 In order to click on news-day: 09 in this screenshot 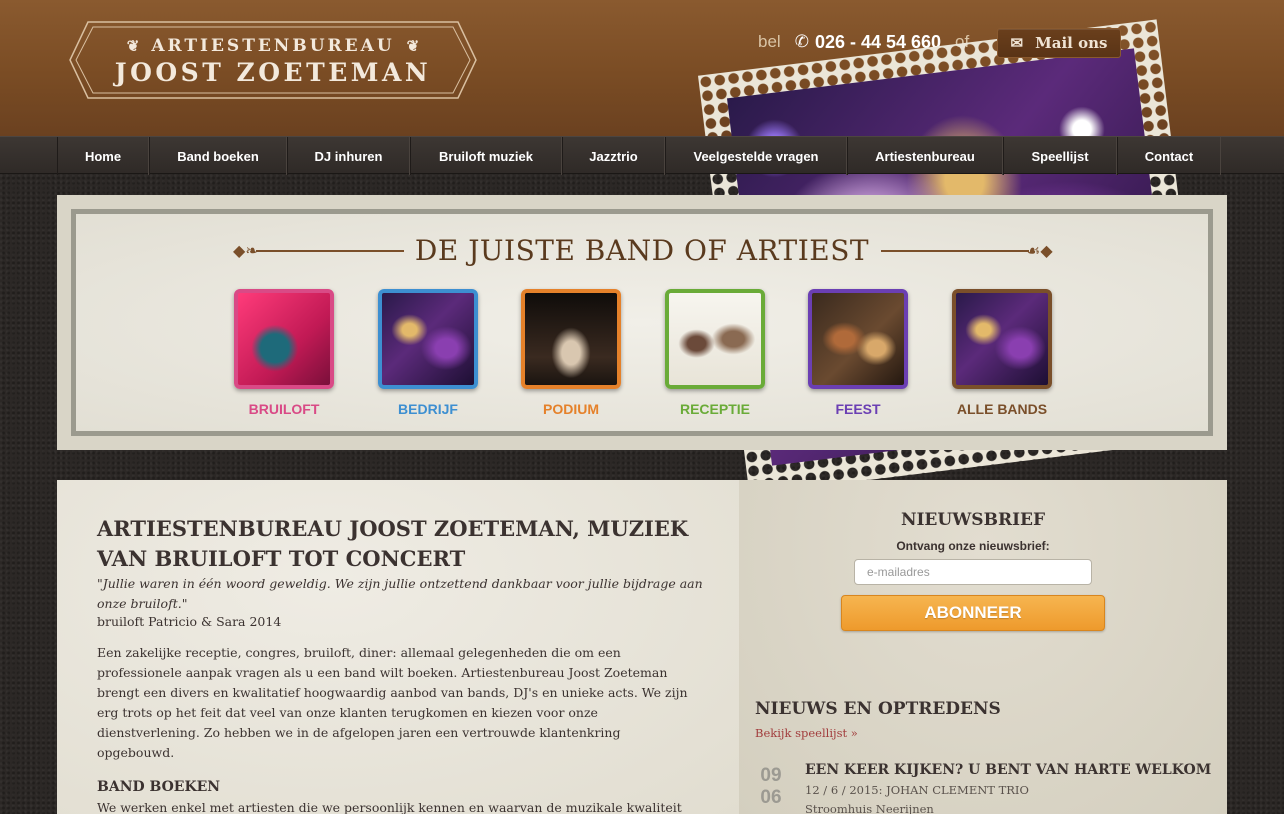, I will do `click(771, 775)`.